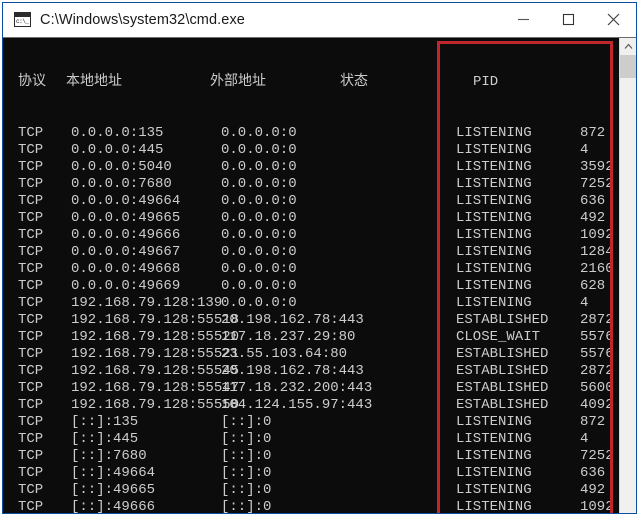 Image resolution: width=641 pixels, height=516 pixels. Describe the element at coordinates (311, 422) in the screenshot. I see `table-row: TCP [::]:135 [::]:0 LISTENING 872` at that location.